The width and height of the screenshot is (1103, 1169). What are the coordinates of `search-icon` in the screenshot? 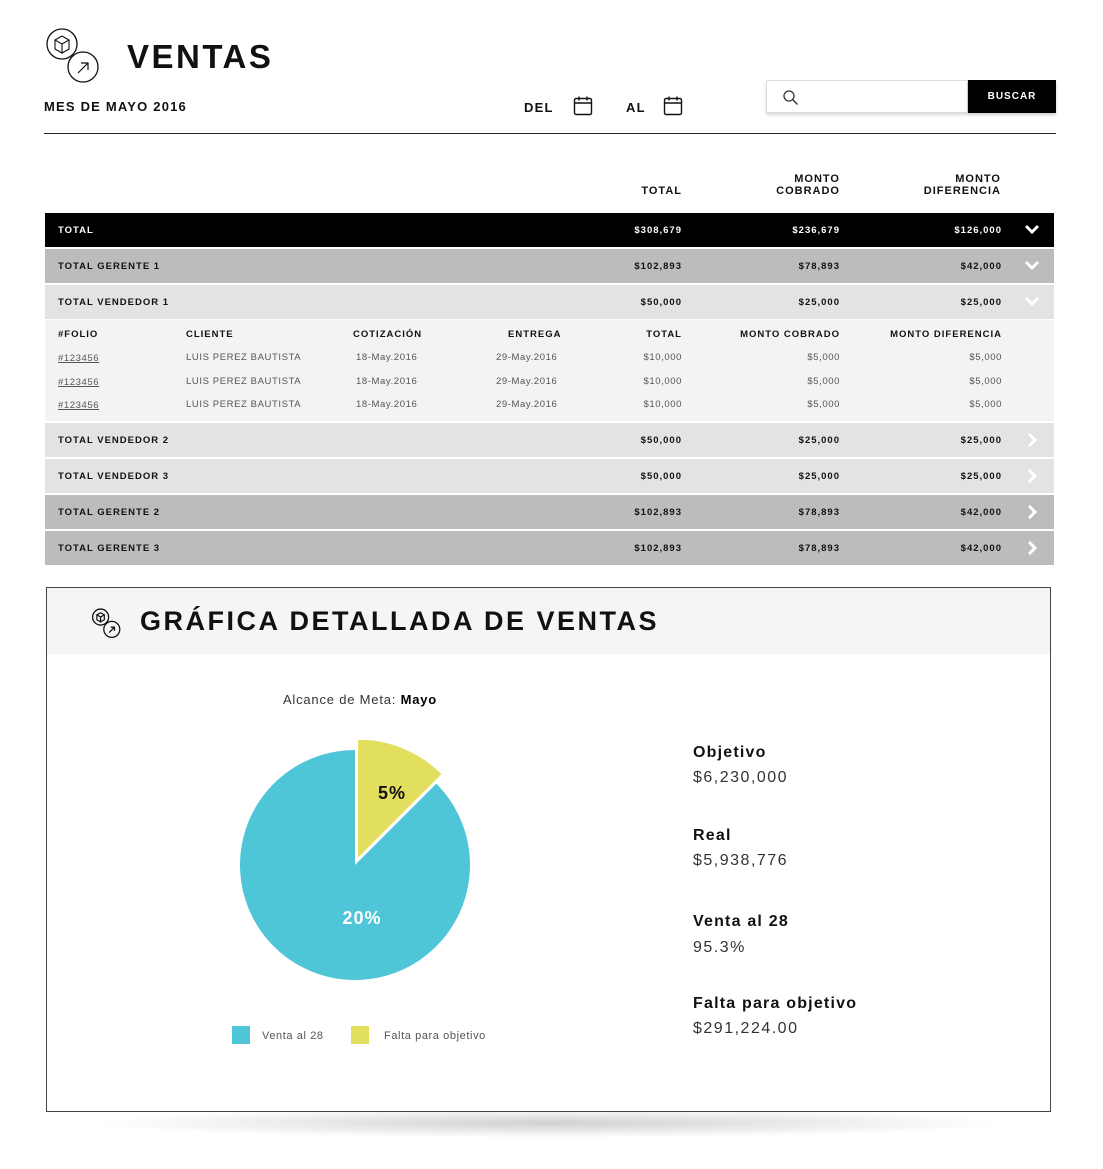 It's located at (790, 97).